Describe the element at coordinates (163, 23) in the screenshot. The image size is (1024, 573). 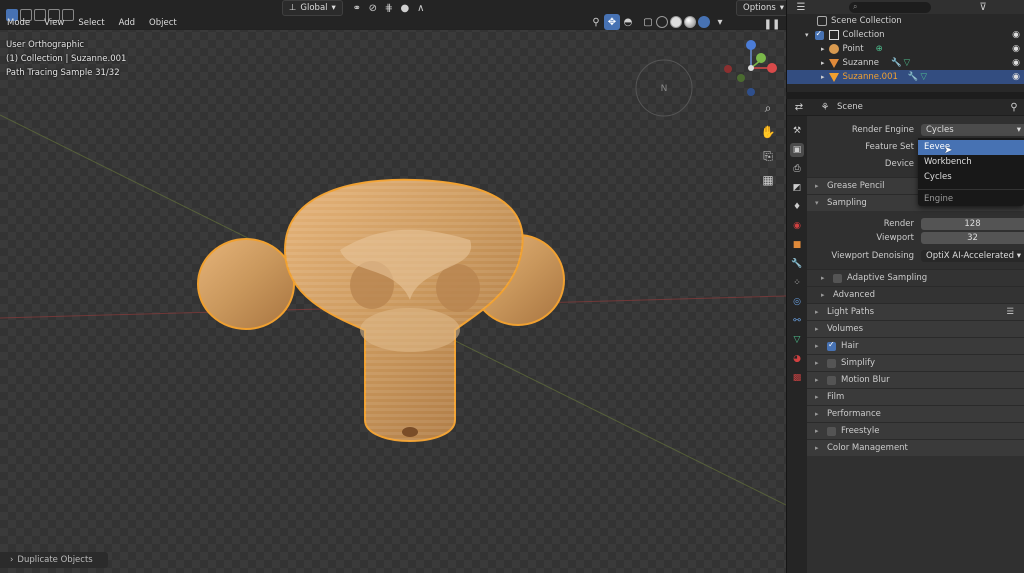
I see `object-menu: Object` at that location.